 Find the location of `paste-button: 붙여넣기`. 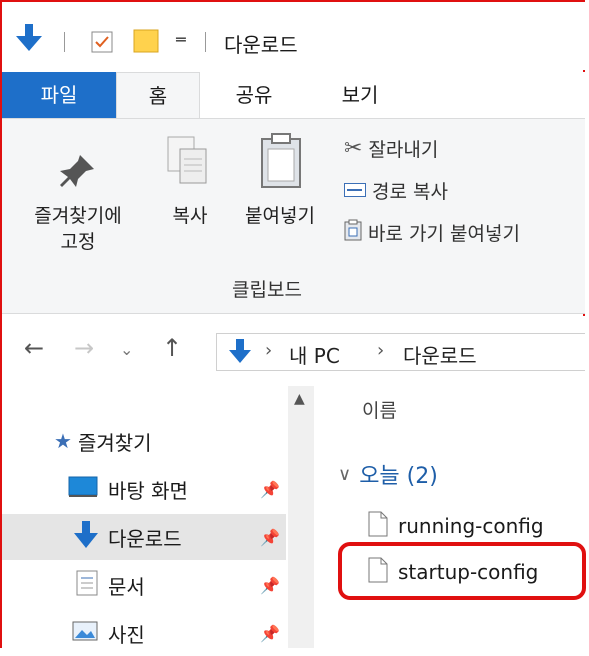

paste-button: 붙여넣기 is located at coordinates (280, 194).